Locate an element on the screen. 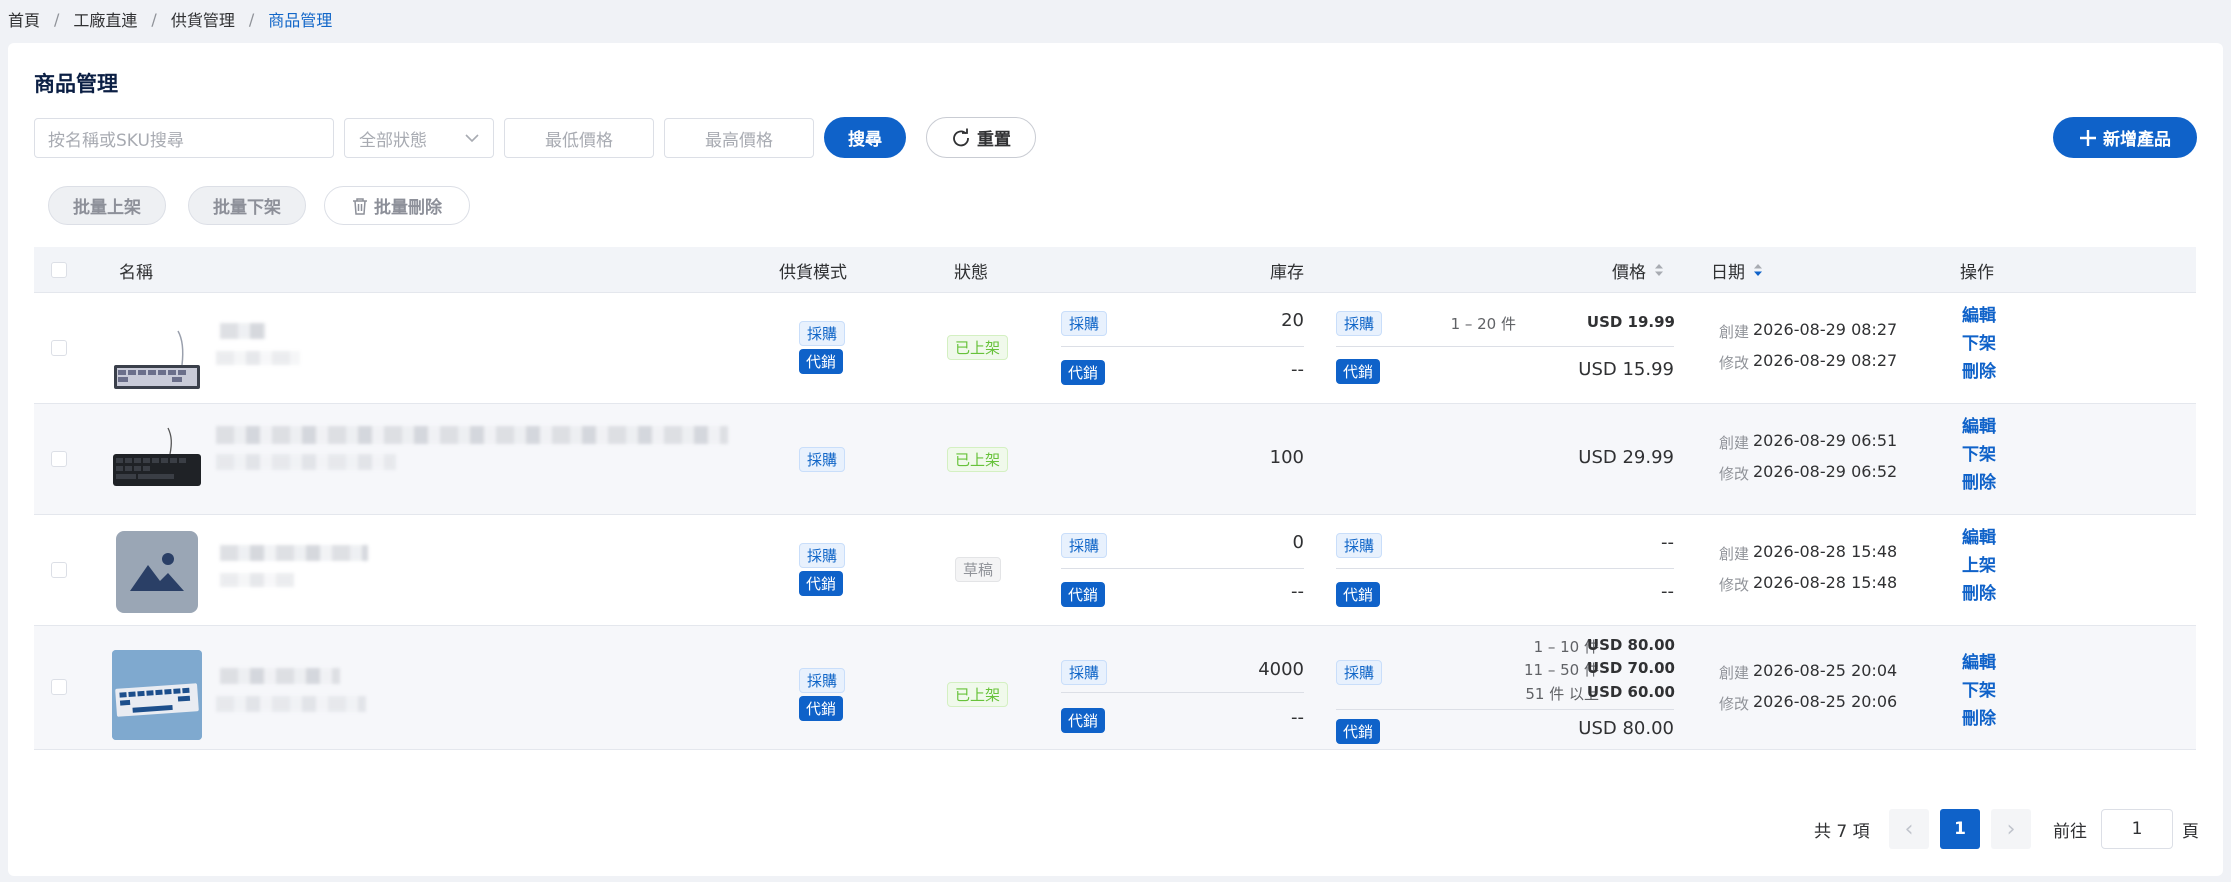  pagination-total: 共 7 項 is located at coordinates (1842, 831).